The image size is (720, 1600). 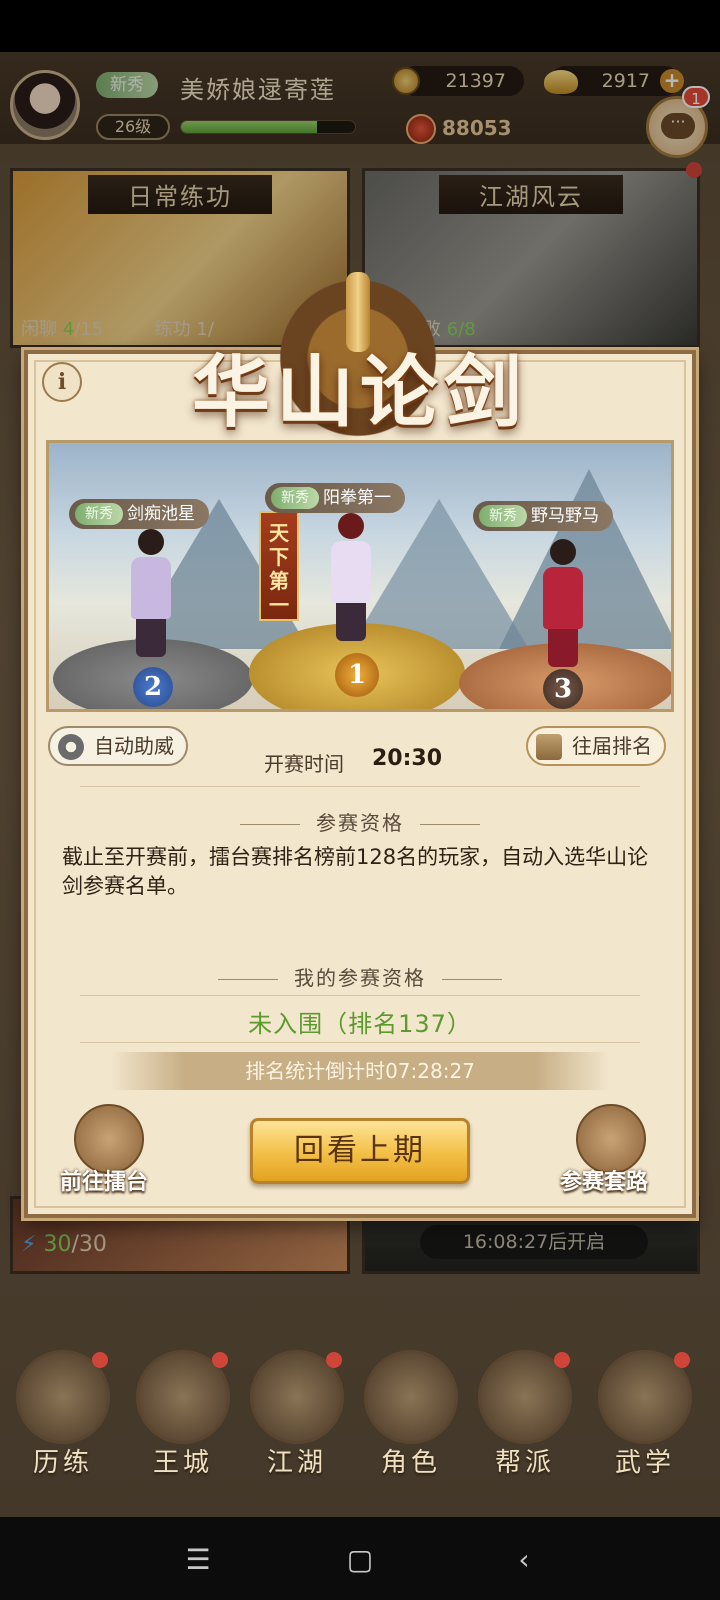 What do you see at coordinates (153, 687) in the screenshot?
I see `rank-badge-2: 2` at bounding box center [153, 687].